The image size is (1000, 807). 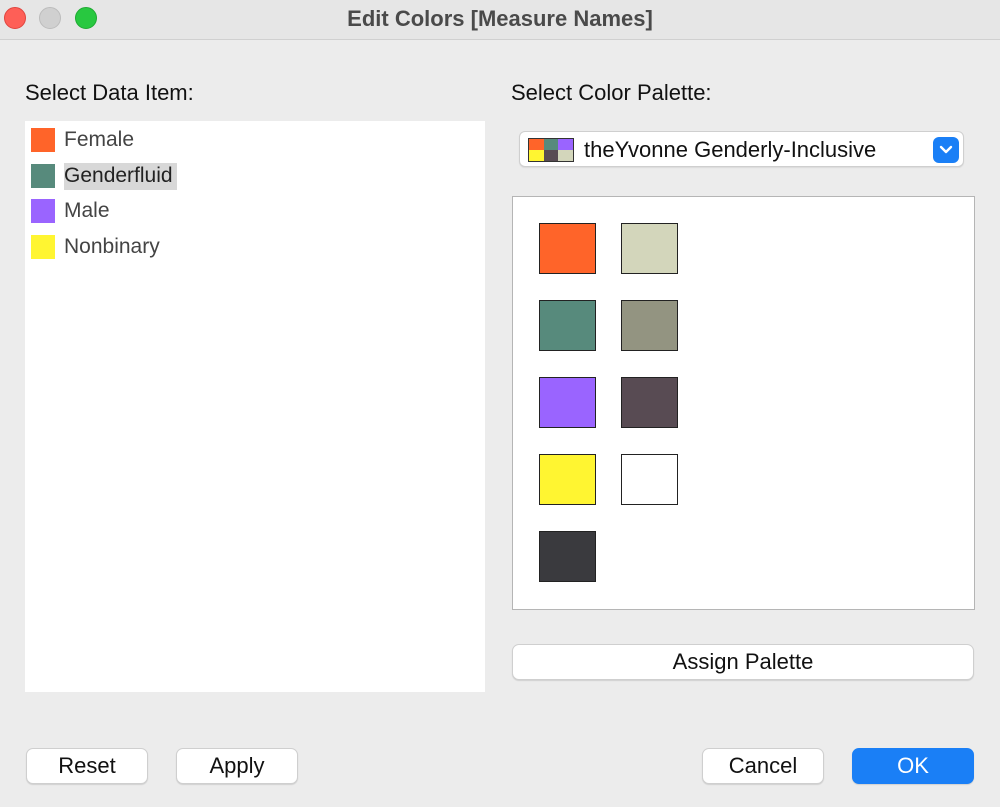 I want to click on window-title: Edit Colors [Measure Names], so click(x=500, y=18).